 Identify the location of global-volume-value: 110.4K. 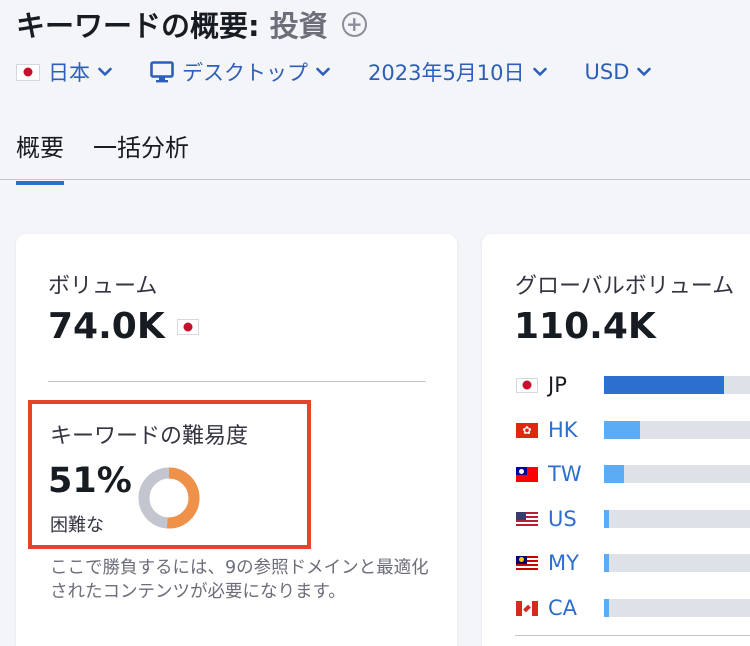
(585, 326).